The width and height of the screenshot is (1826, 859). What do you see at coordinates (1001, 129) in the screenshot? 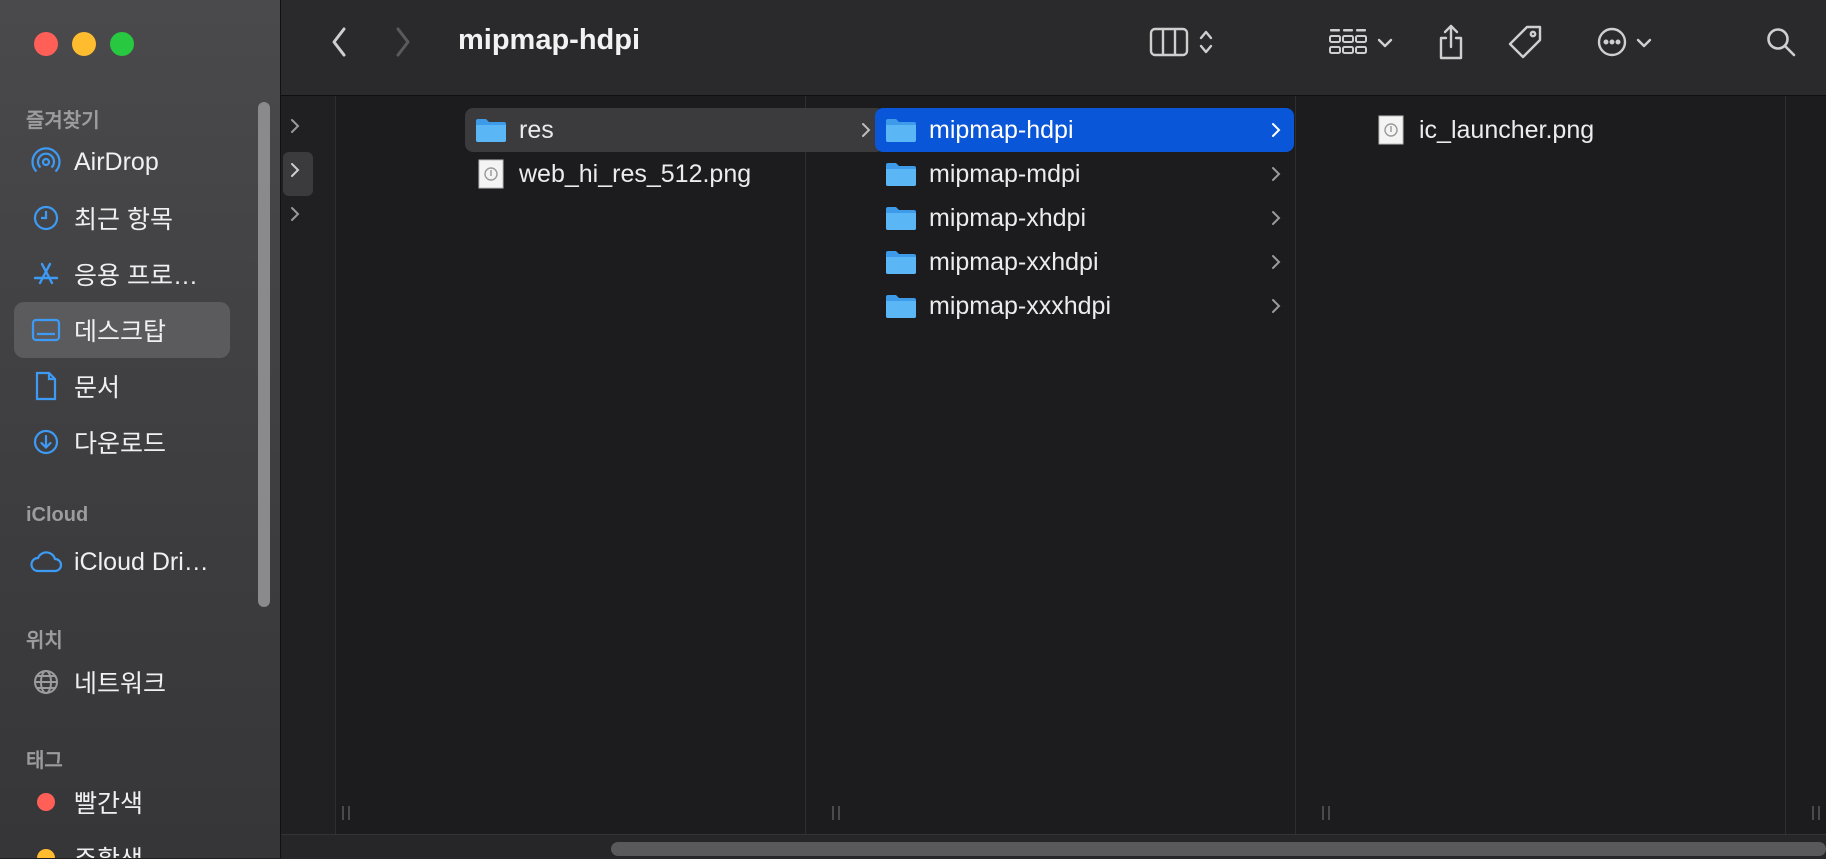
I see `item-name: mipmap-hdpi` at bounding box center [1001, 129].